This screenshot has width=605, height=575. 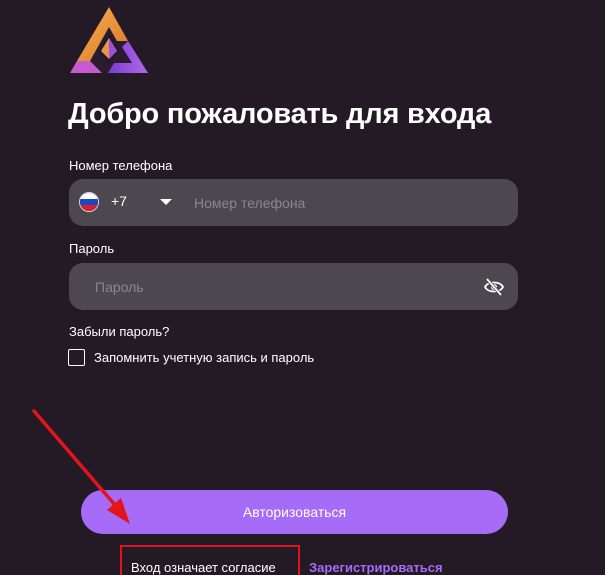 I want to click on remember-label: Запомнить учетную запись и пароль, so click(x=204, y=357).